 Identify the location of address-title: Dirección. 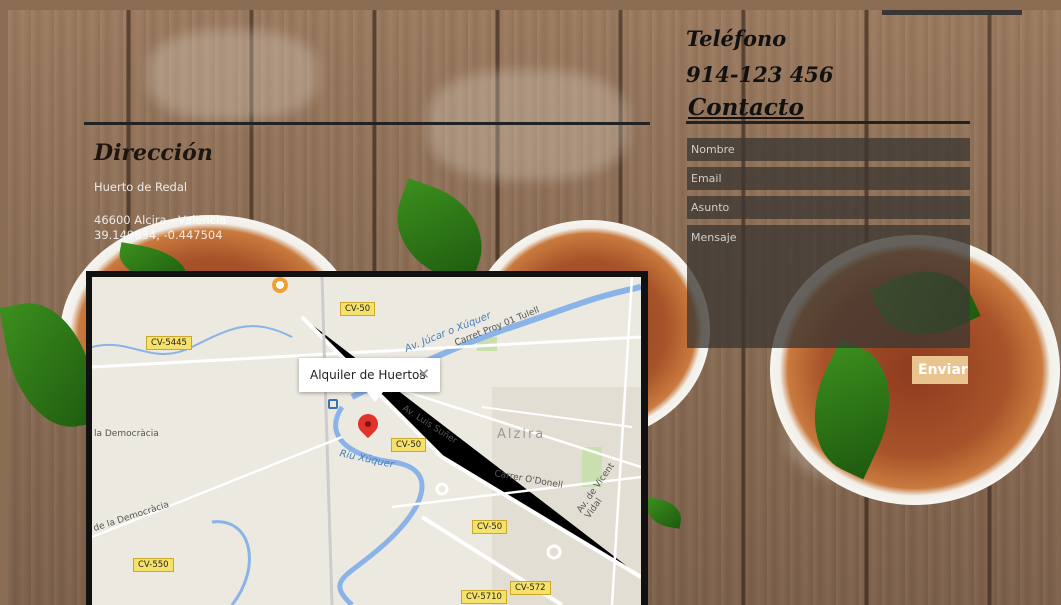
(153, 153).